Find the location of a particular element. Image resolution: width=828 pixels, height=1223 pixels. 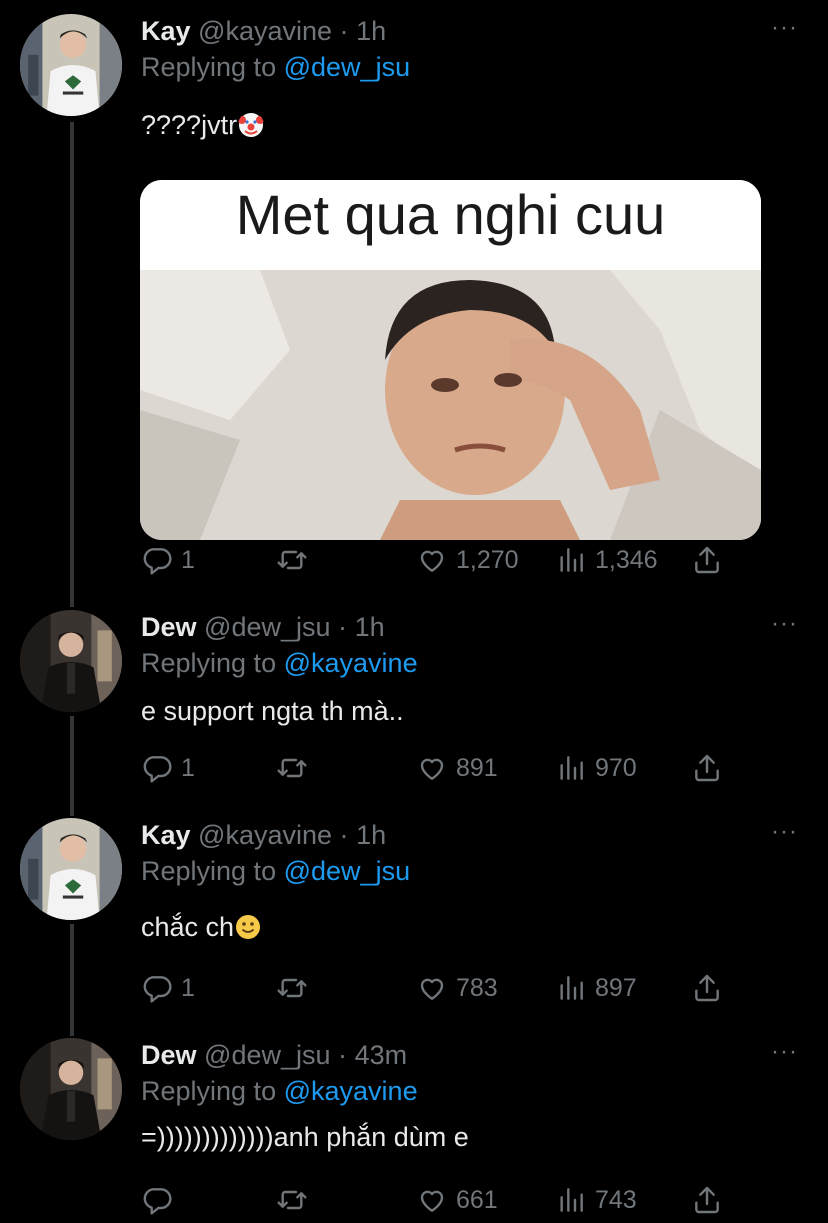

views-button: 1,346 is located at coordinates (606, 560).